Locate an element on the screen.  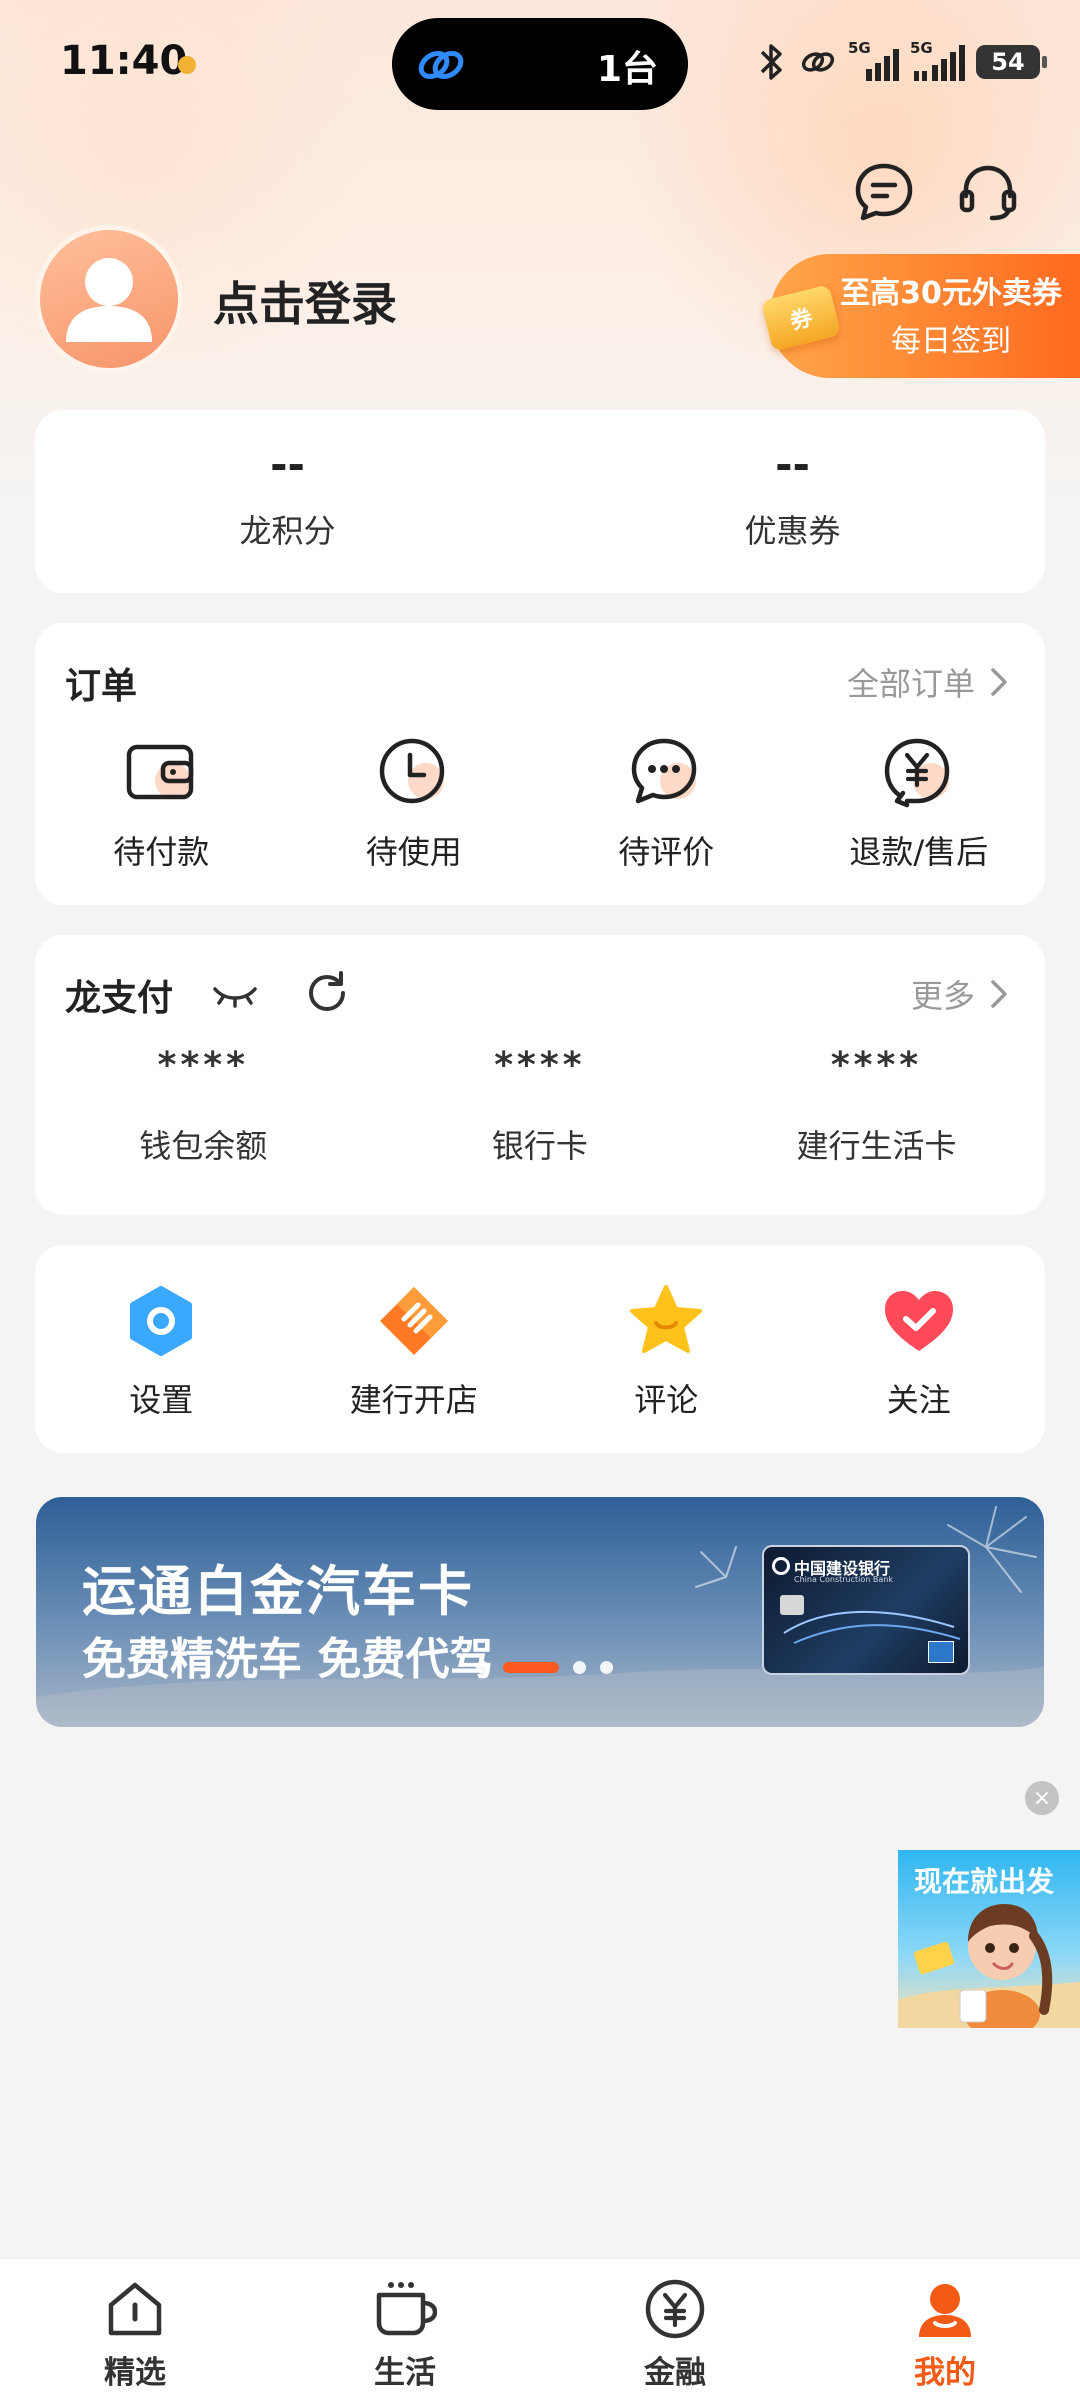
star-icon is located at coordinates (666, 1319).